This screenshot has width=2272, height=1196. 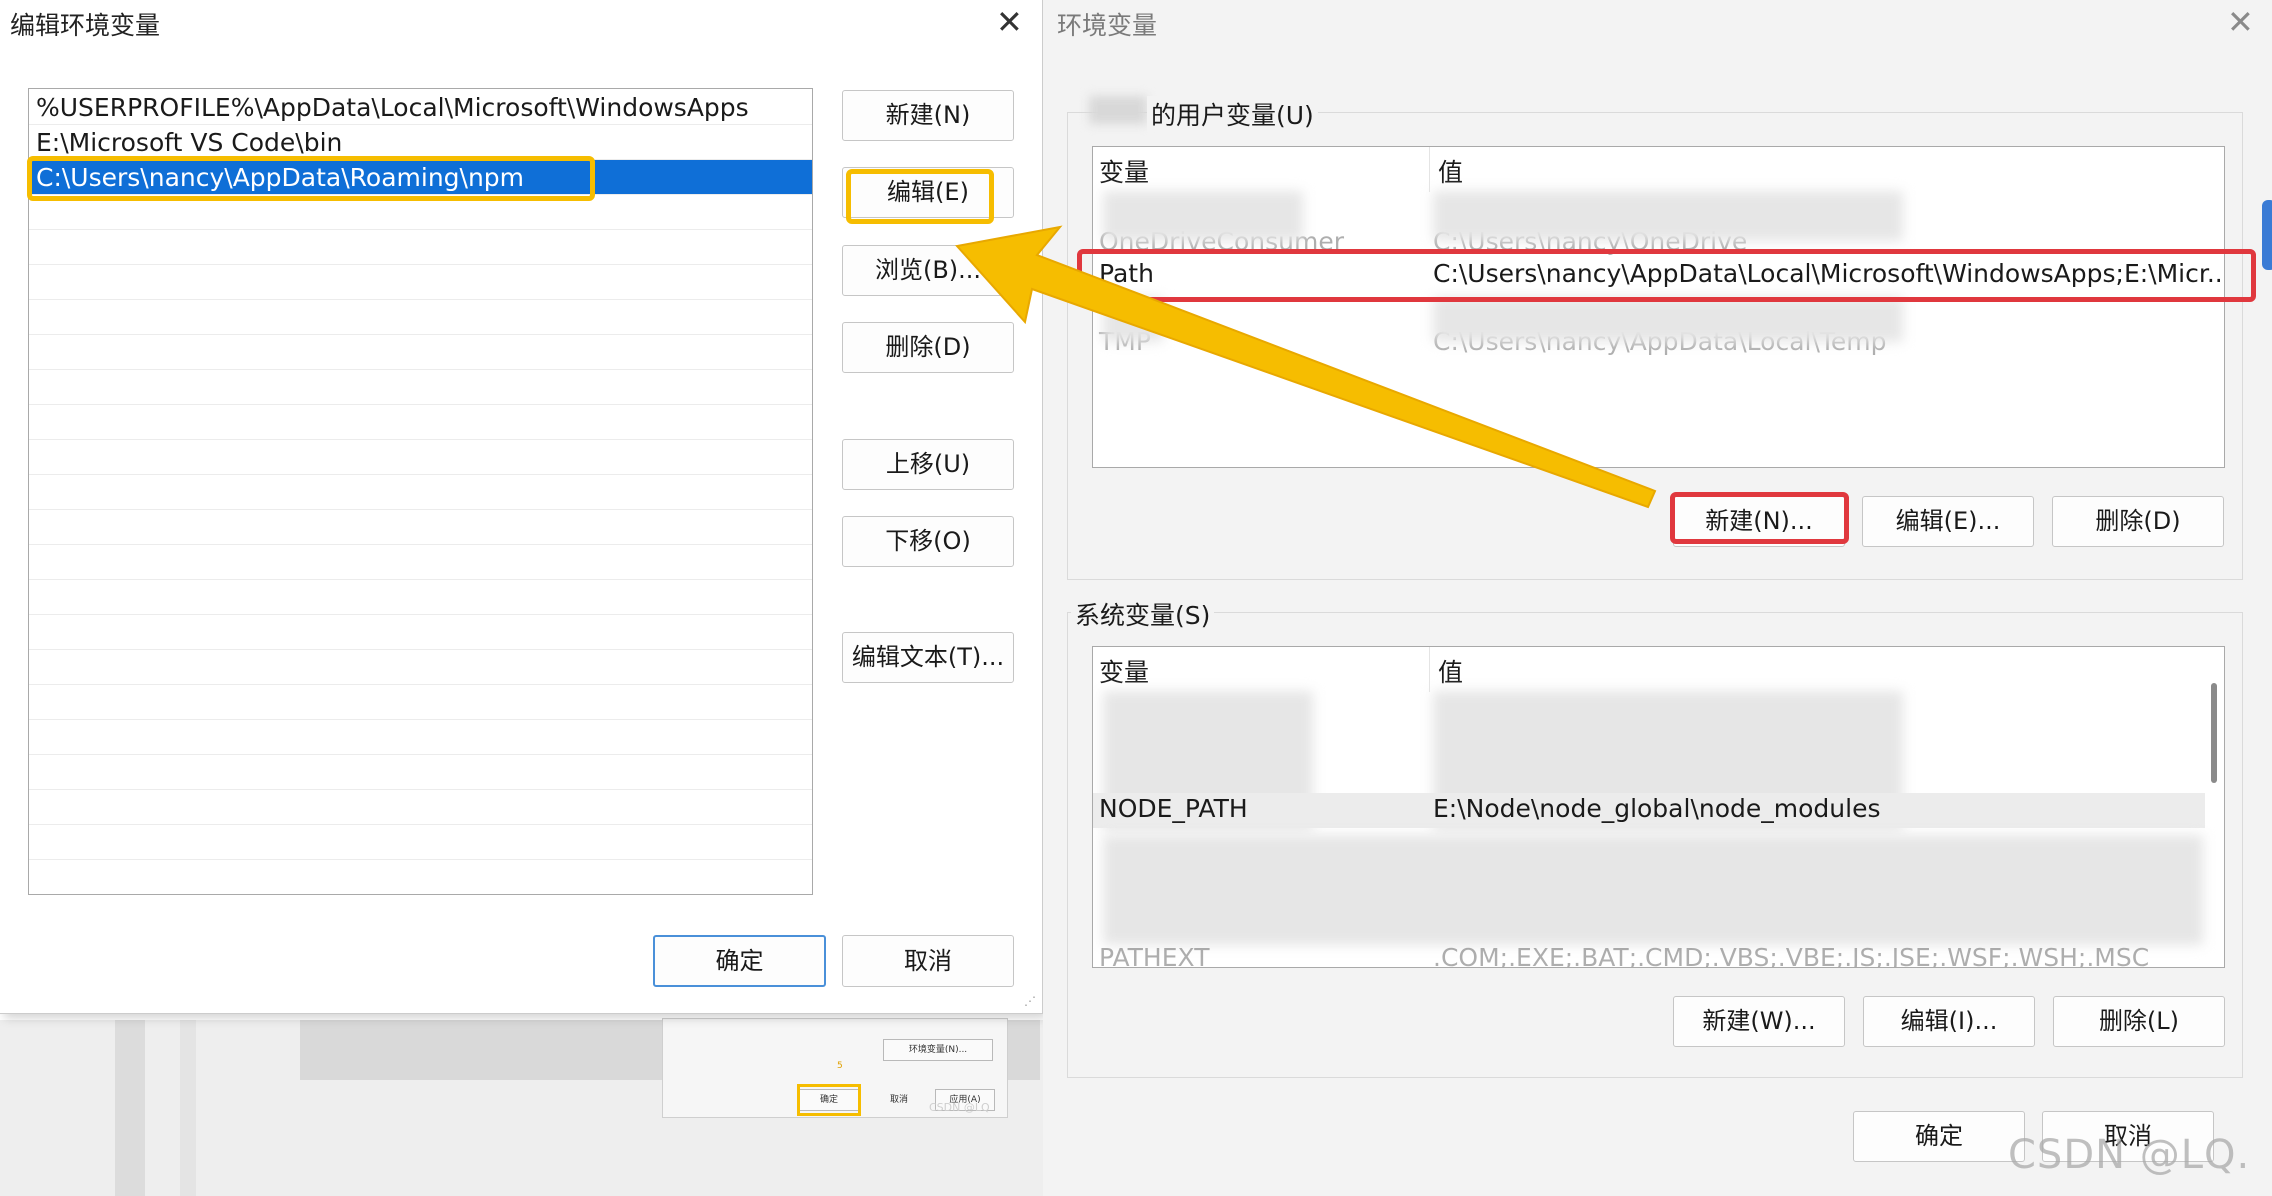 What do you see at coordinates (1939, 1136) in the screenshot?
I see `env-ok-button: 确定` at bounding box center [1939, 1136].